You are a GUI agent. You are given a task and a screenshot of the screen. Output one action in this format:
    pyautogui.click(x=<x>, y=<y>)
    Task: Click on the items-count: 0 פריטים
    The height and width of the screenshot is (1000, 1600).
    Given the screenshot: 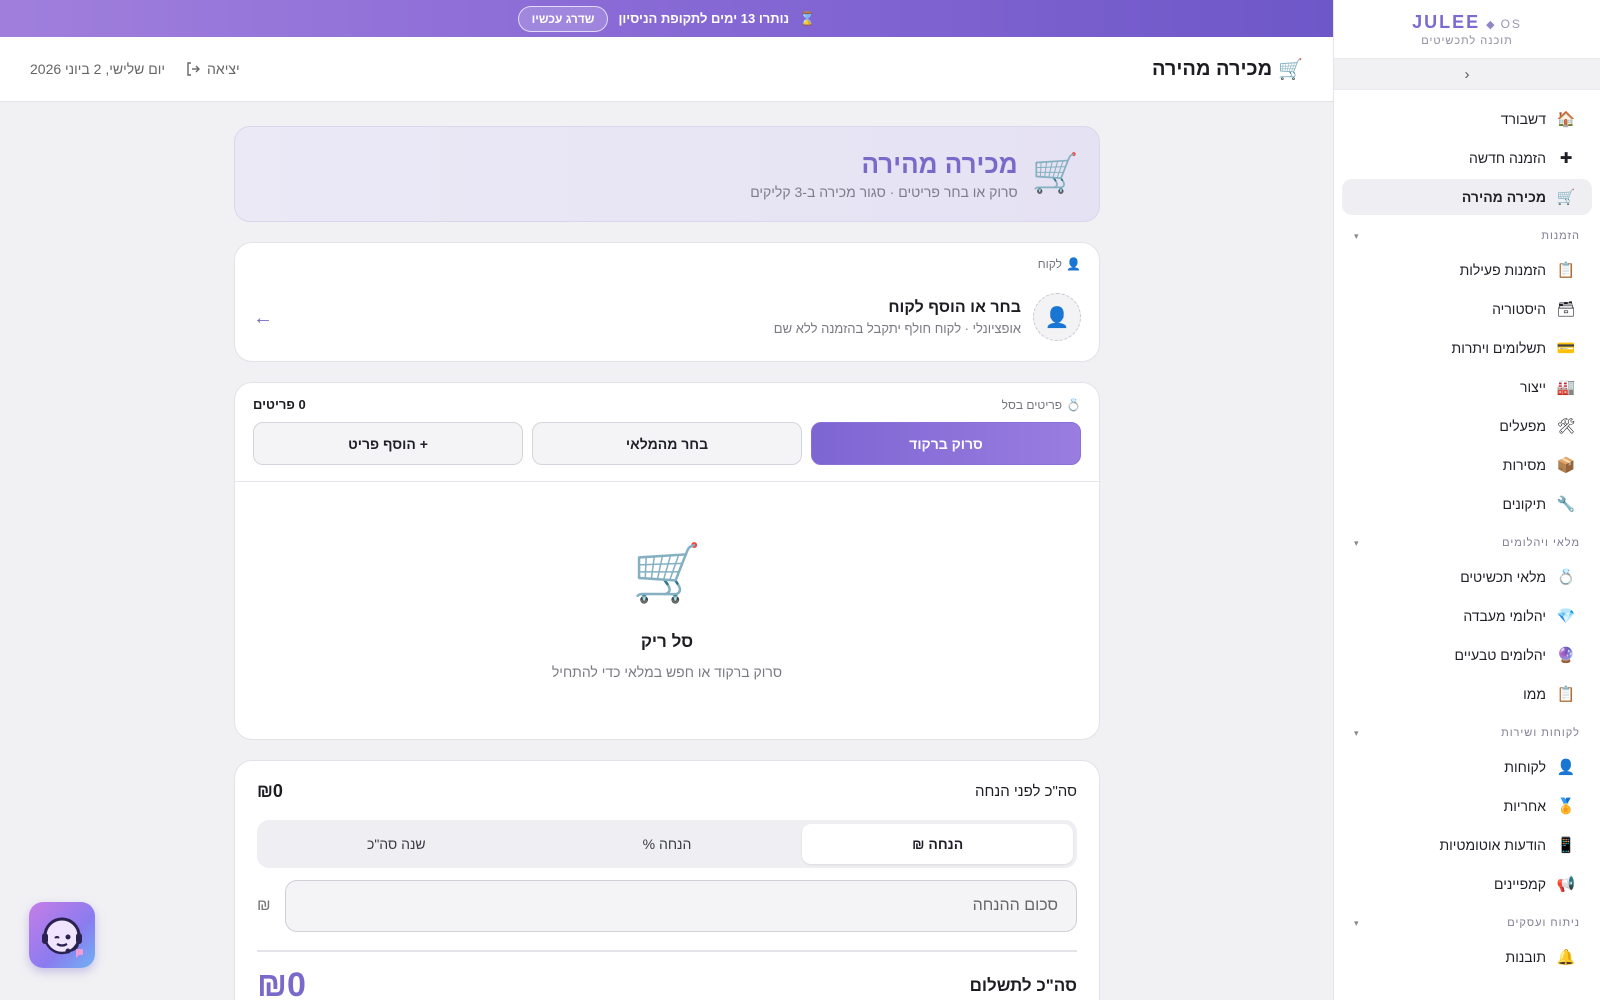 What is the action you would take?
    pyautogui.click(x=279, y=404)
    